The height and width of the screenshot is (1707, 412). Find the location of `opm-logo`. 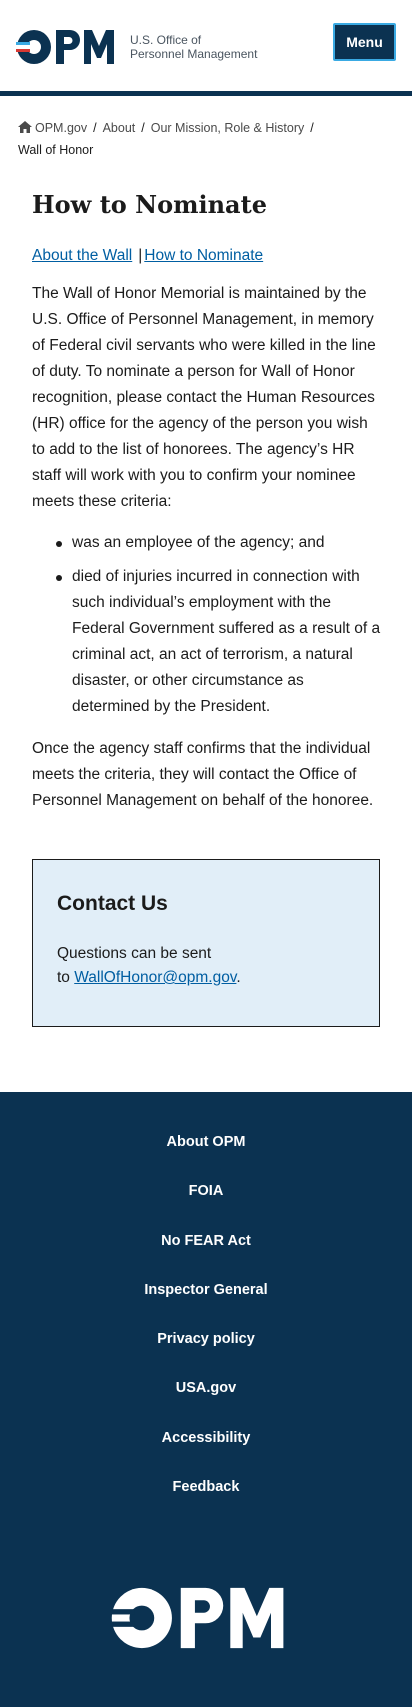

opm-logo is located at coordinates (68, 47).